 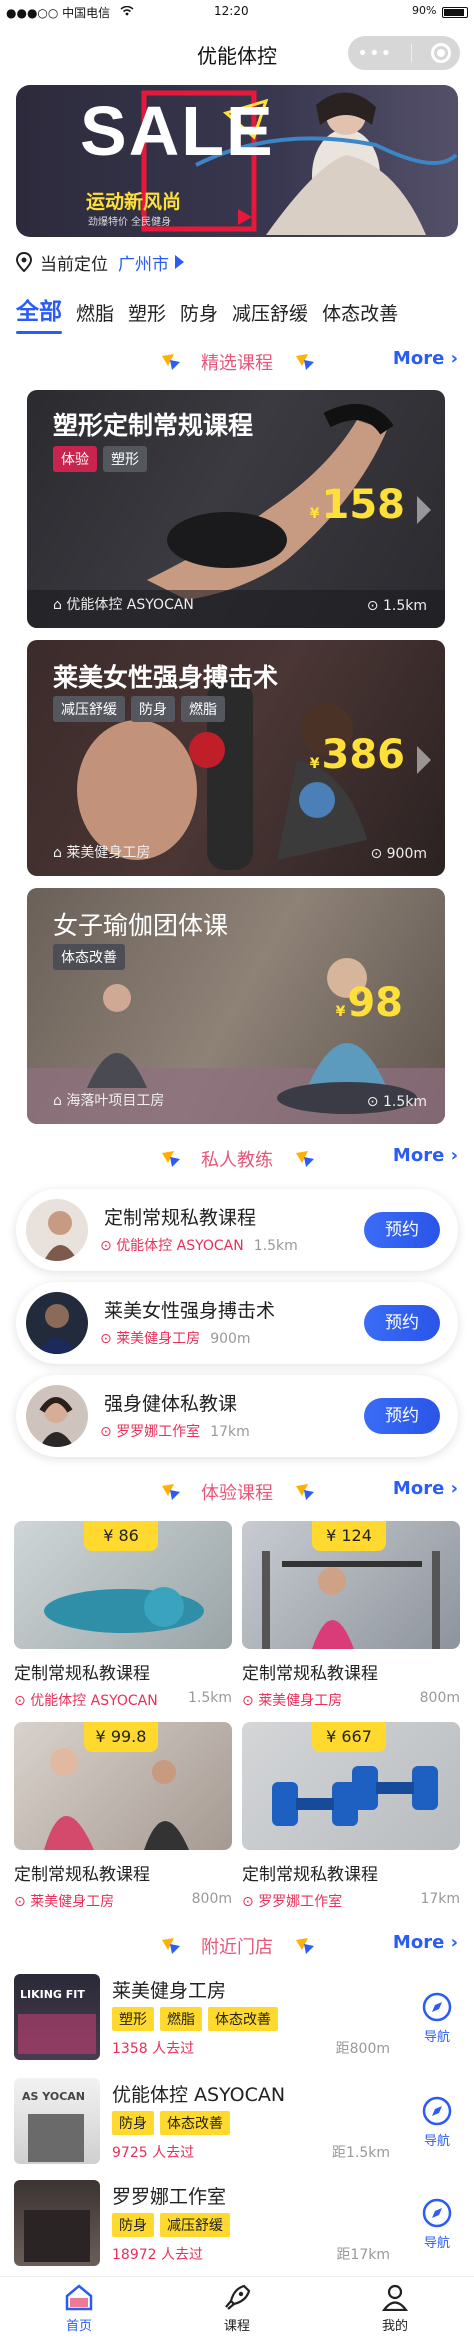 I want to click on course-price: ¥98, so click(x=369, y=1003).